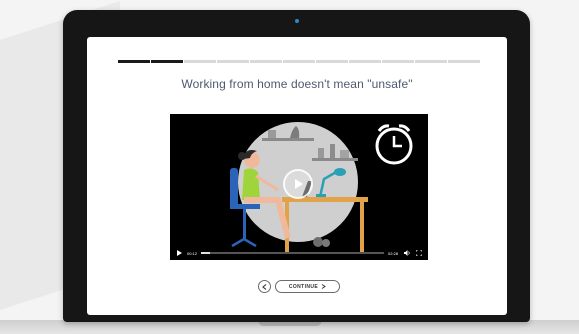 The height and width of the screenshot is (334, 579). I want to click on lesson-progress-ticks, so click(299, 61).